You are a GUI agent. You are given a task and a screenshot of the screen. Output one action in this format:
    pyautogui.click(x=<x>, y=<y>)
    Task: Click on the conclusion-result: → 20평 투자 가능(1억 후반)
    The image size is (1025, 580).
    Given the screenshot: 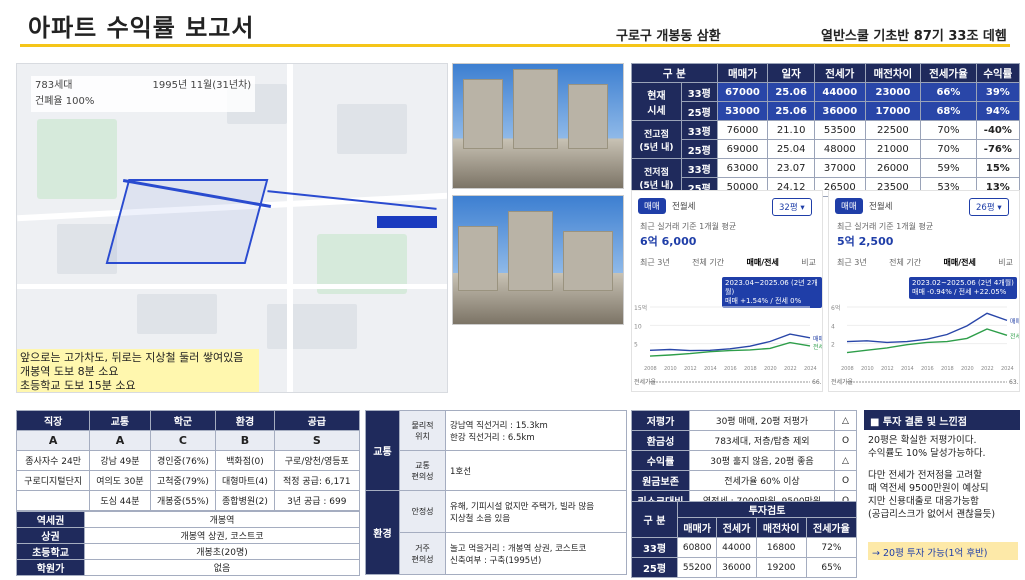 What is the action you would take?
    pyautogui.click(x=943, y=551)
    